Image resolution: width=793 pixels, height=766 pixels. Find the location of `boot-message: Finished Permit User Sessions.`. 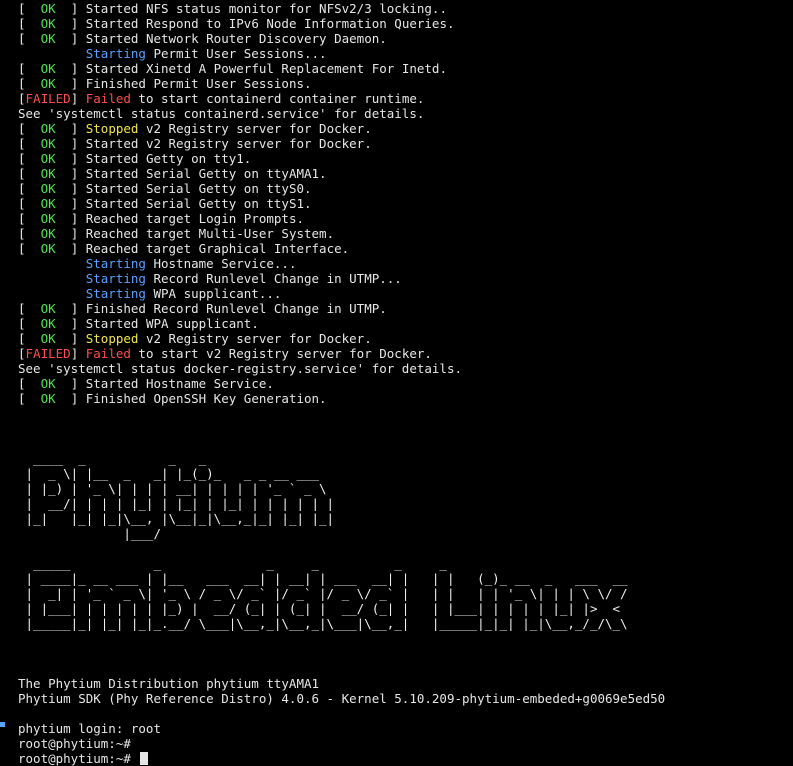

boot-message: Finished Permit User Sessions. is located at coordinates (199, 83).